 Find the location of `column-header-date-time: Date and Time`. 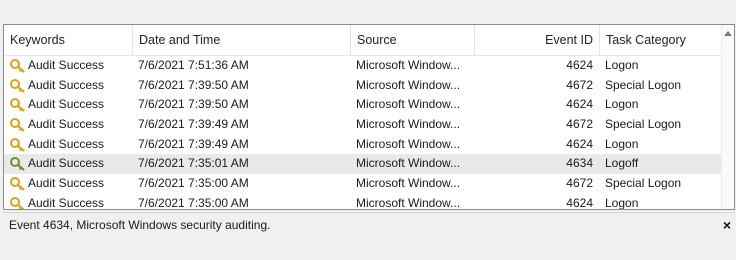

column-header-date-time: Date and Time is located at coordinates (241, 40).